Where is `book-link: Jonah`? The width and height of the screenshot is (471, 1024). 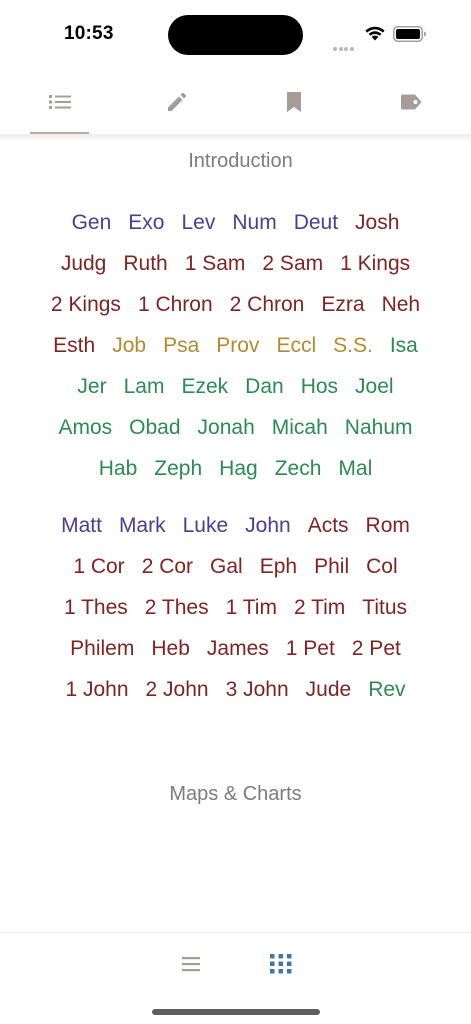
book-link: Jonah is located at coordinates (226, 428).